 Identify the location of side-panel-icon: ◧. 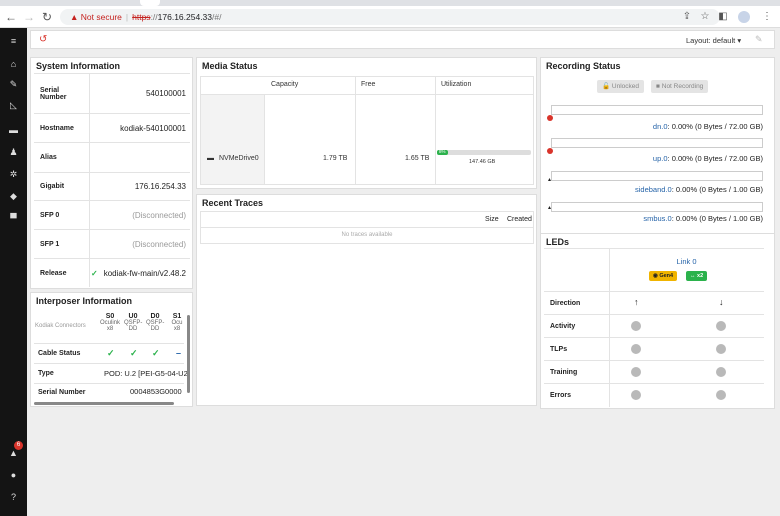
(723, 17).